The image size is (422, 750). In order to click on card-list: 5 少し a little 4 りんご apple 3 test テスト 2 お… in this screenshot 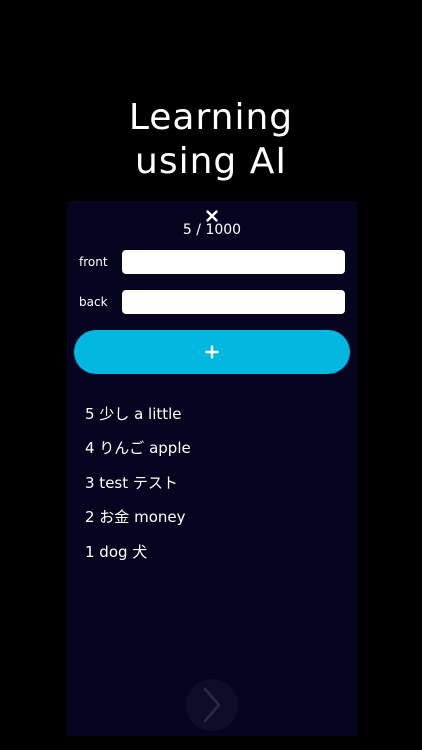, I will do `click(215, 482)`.